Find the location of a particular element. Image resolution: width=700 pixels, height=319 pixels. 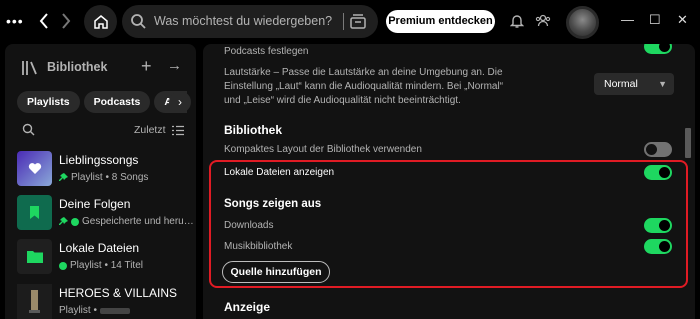

library-icon is located at coordinates (30, 68).